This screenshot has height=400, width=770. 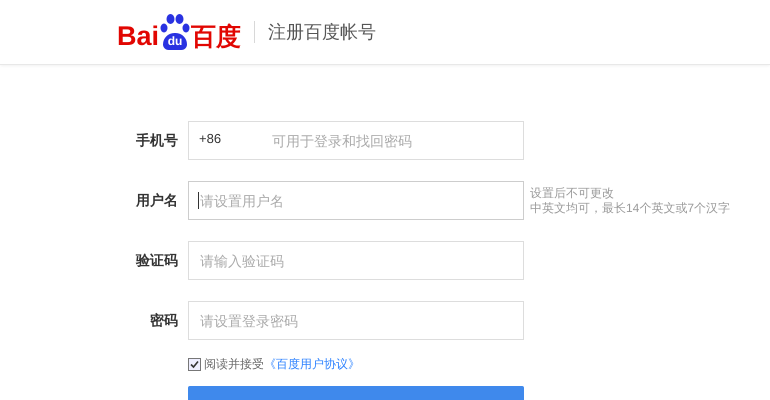 What do you see at coordinates (322, 32) in the screenshot?
I see `page-title: 注册百度帐号` at bounding box center [322, 32].